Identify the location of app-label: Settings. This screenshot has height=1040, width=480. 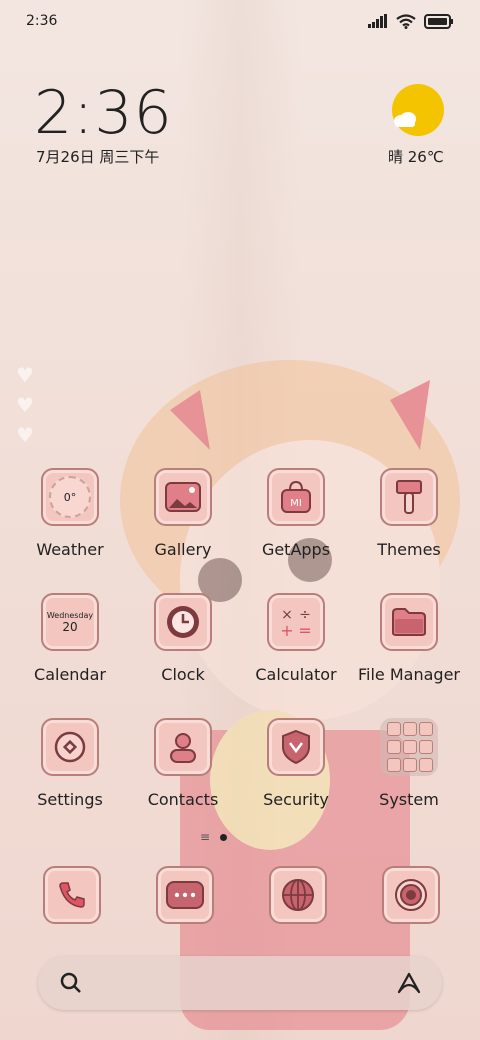
(70, 799).